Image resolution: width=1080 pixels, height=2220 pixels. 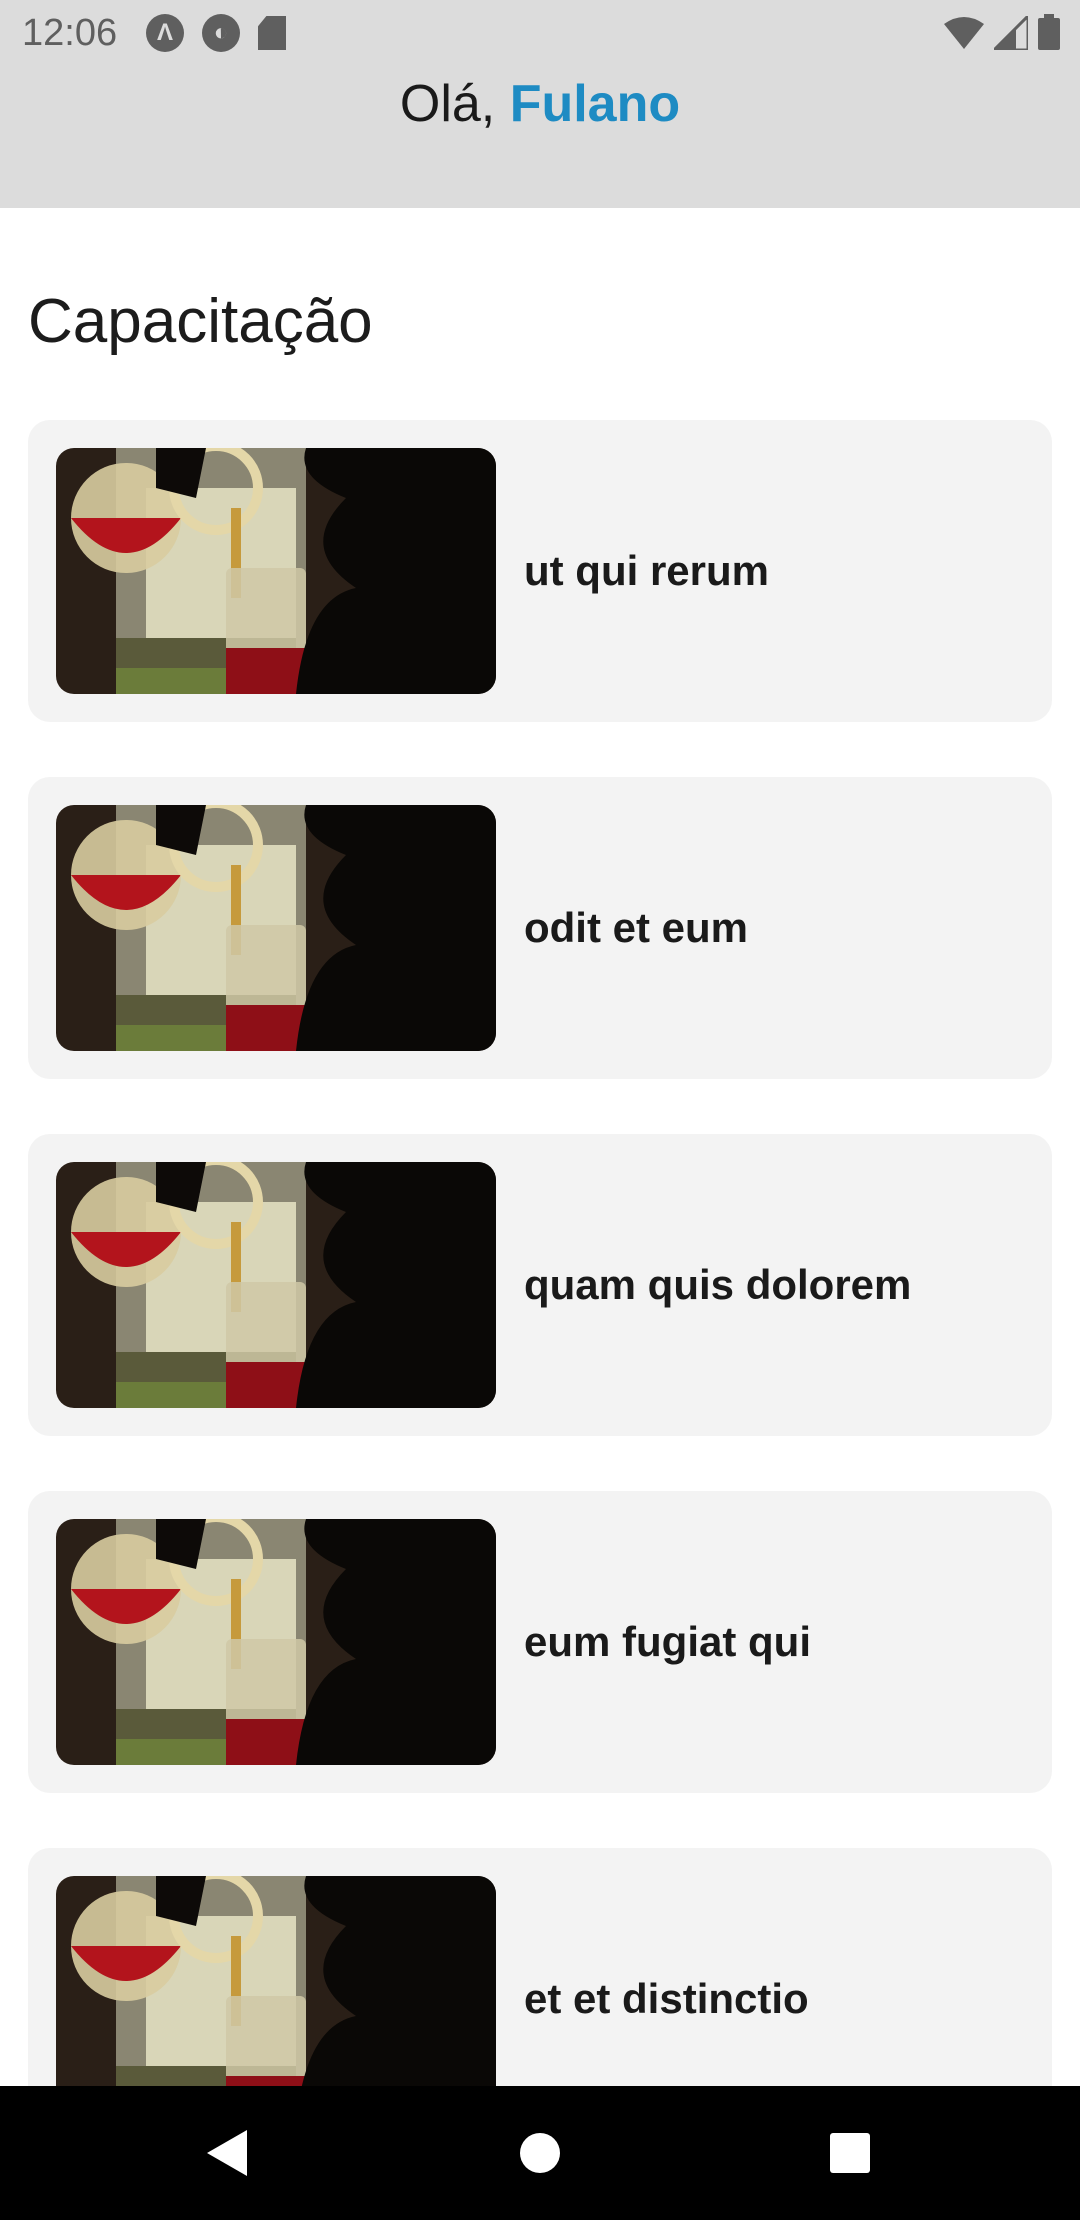 I want to click on app-header: 12:06 Λ ◐ Olá, Fulano, so click(x=540, y=104).